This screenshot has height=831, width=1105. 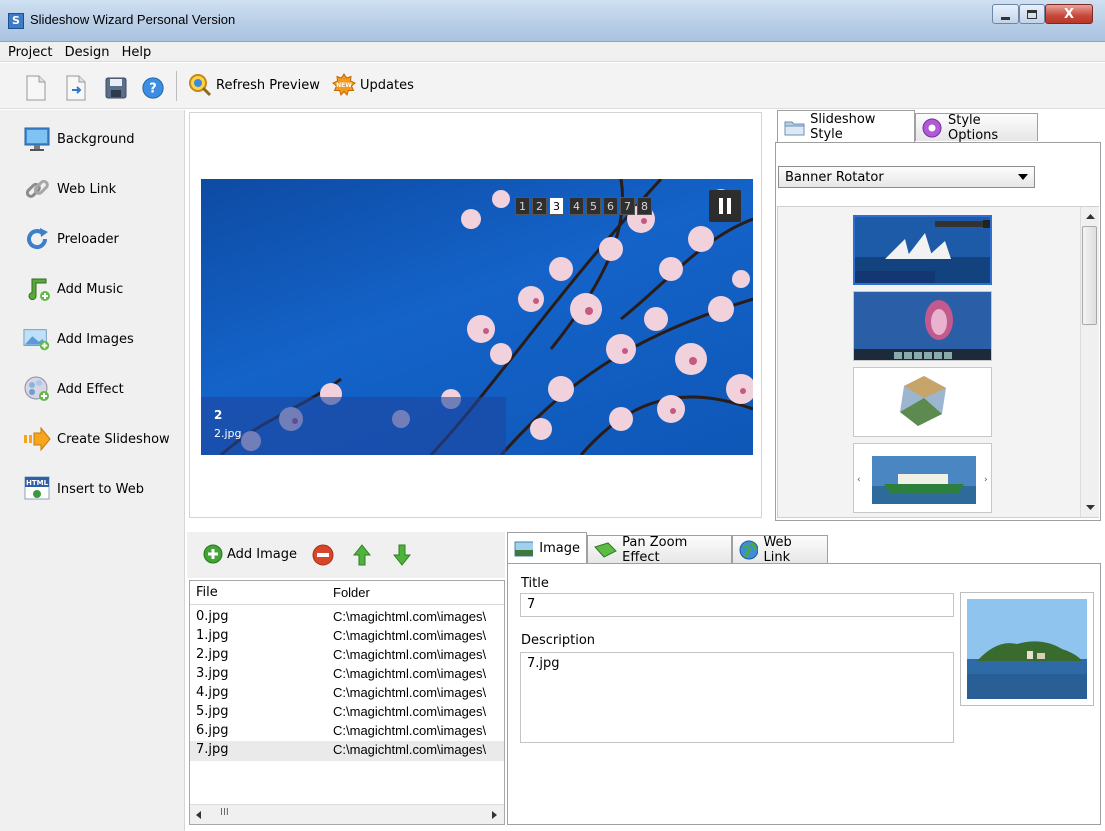 I want to click on chevron-down-icon, so click(x=1023, y=177).